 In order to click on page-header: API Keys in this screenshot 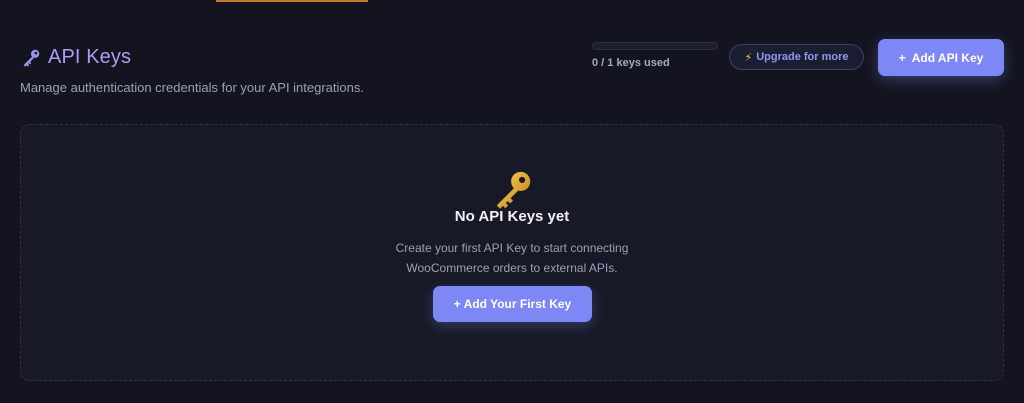, I will do `click(75, 57)`.